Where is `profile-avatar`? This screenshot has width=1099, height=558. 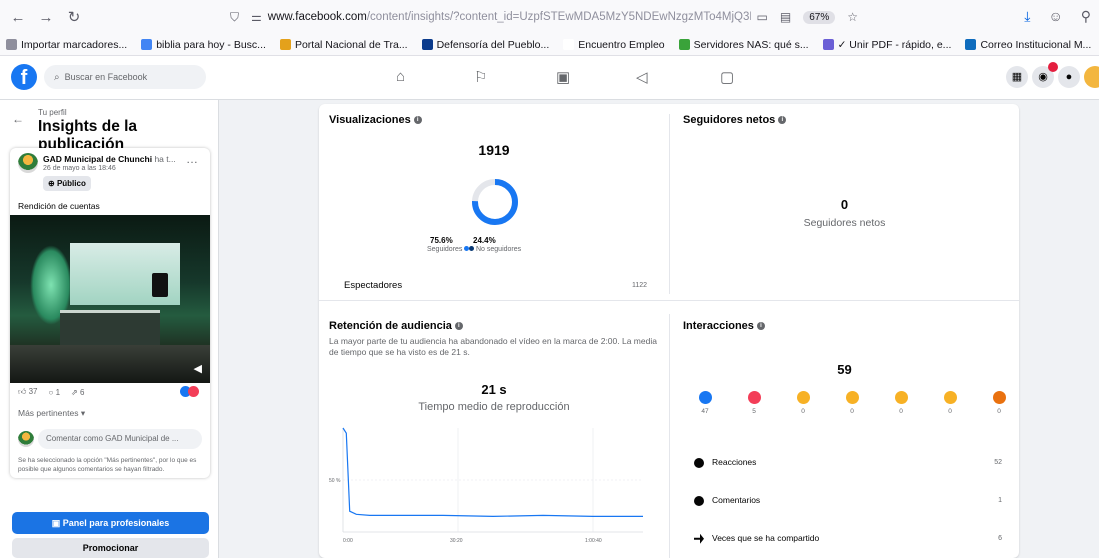 profile-avatar is located at coordinates (1091, 77).